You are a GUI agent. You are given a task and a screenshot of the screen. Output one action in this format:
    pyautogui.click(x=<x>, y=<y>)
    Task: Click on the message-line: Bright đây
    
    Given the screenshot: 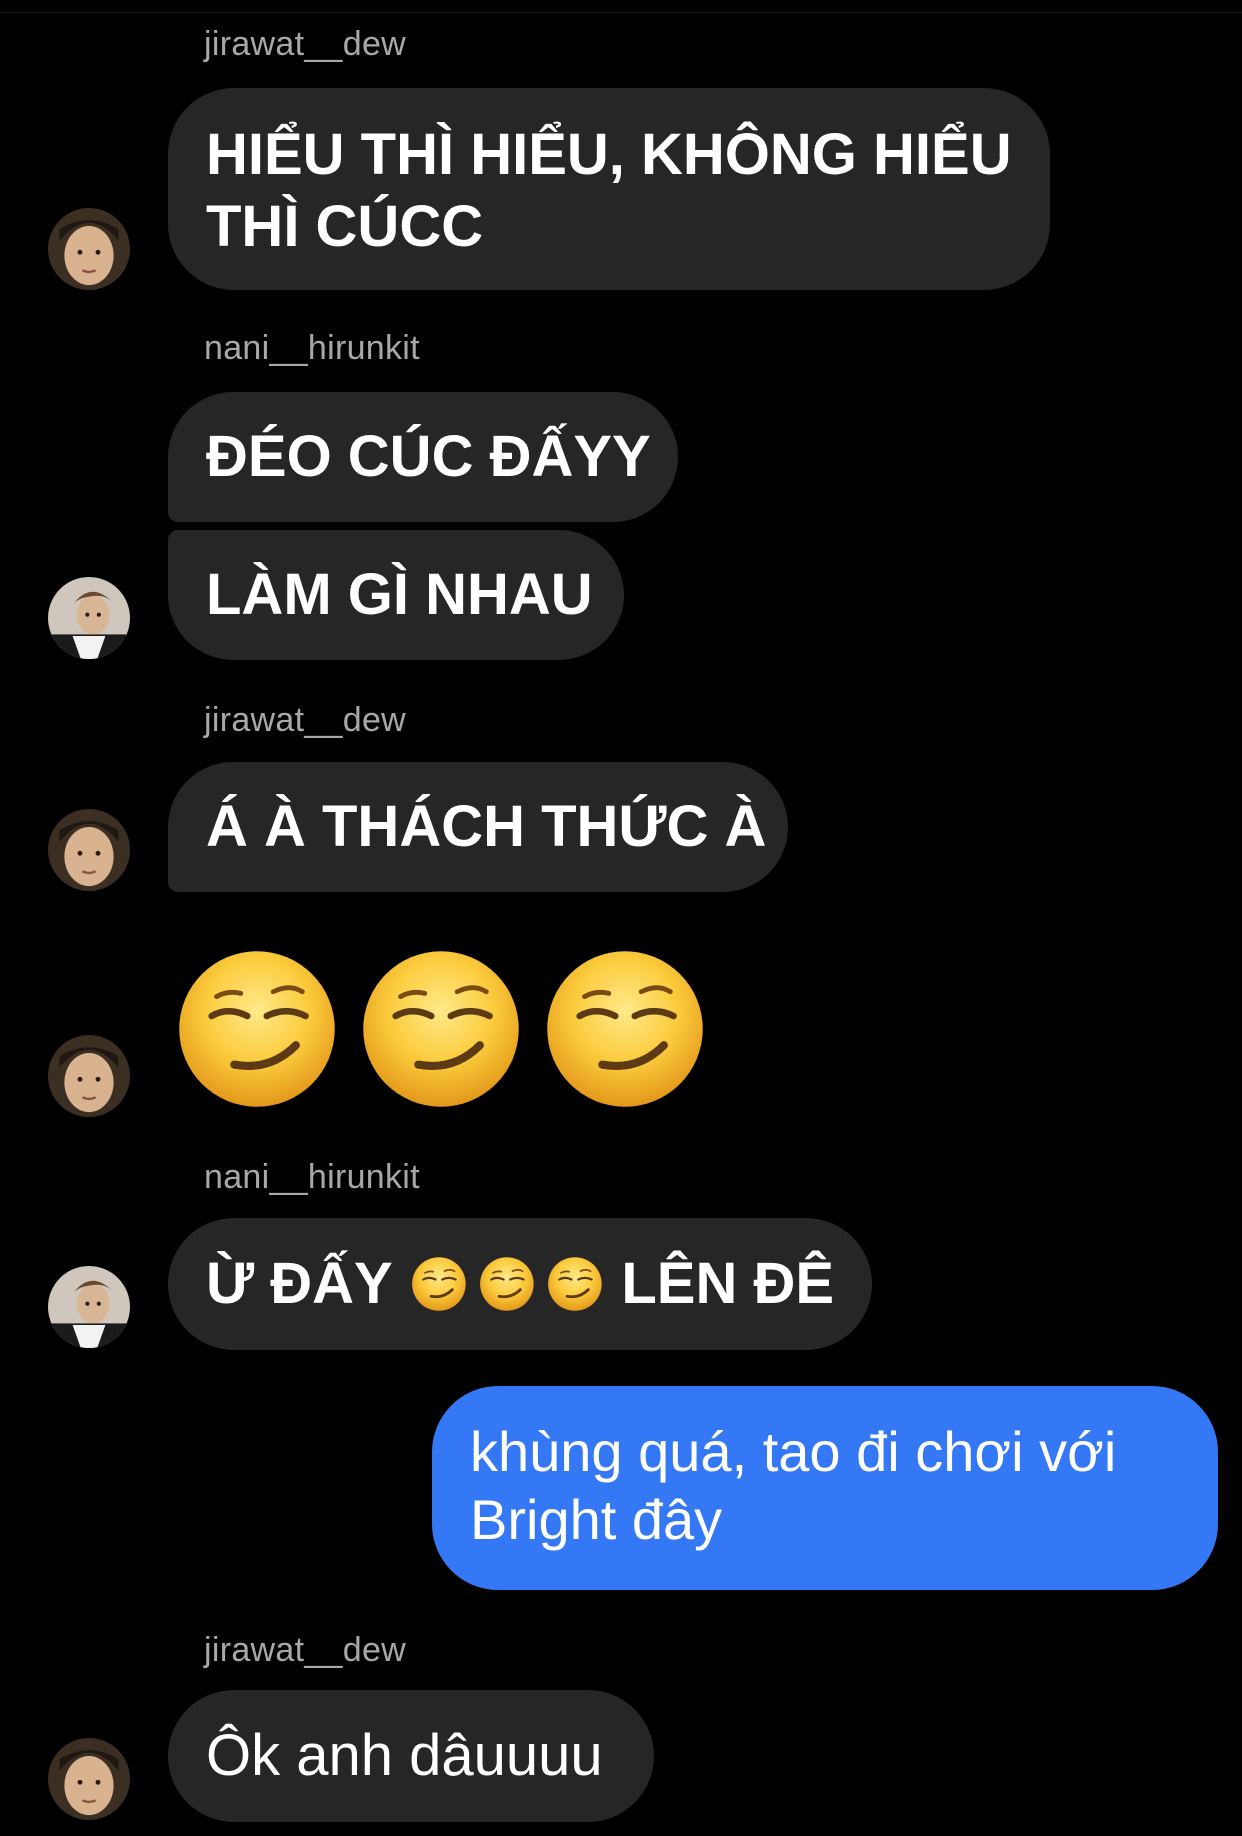 What is the action you would take?
    pyautogui.click(x=596, y=1519)
    